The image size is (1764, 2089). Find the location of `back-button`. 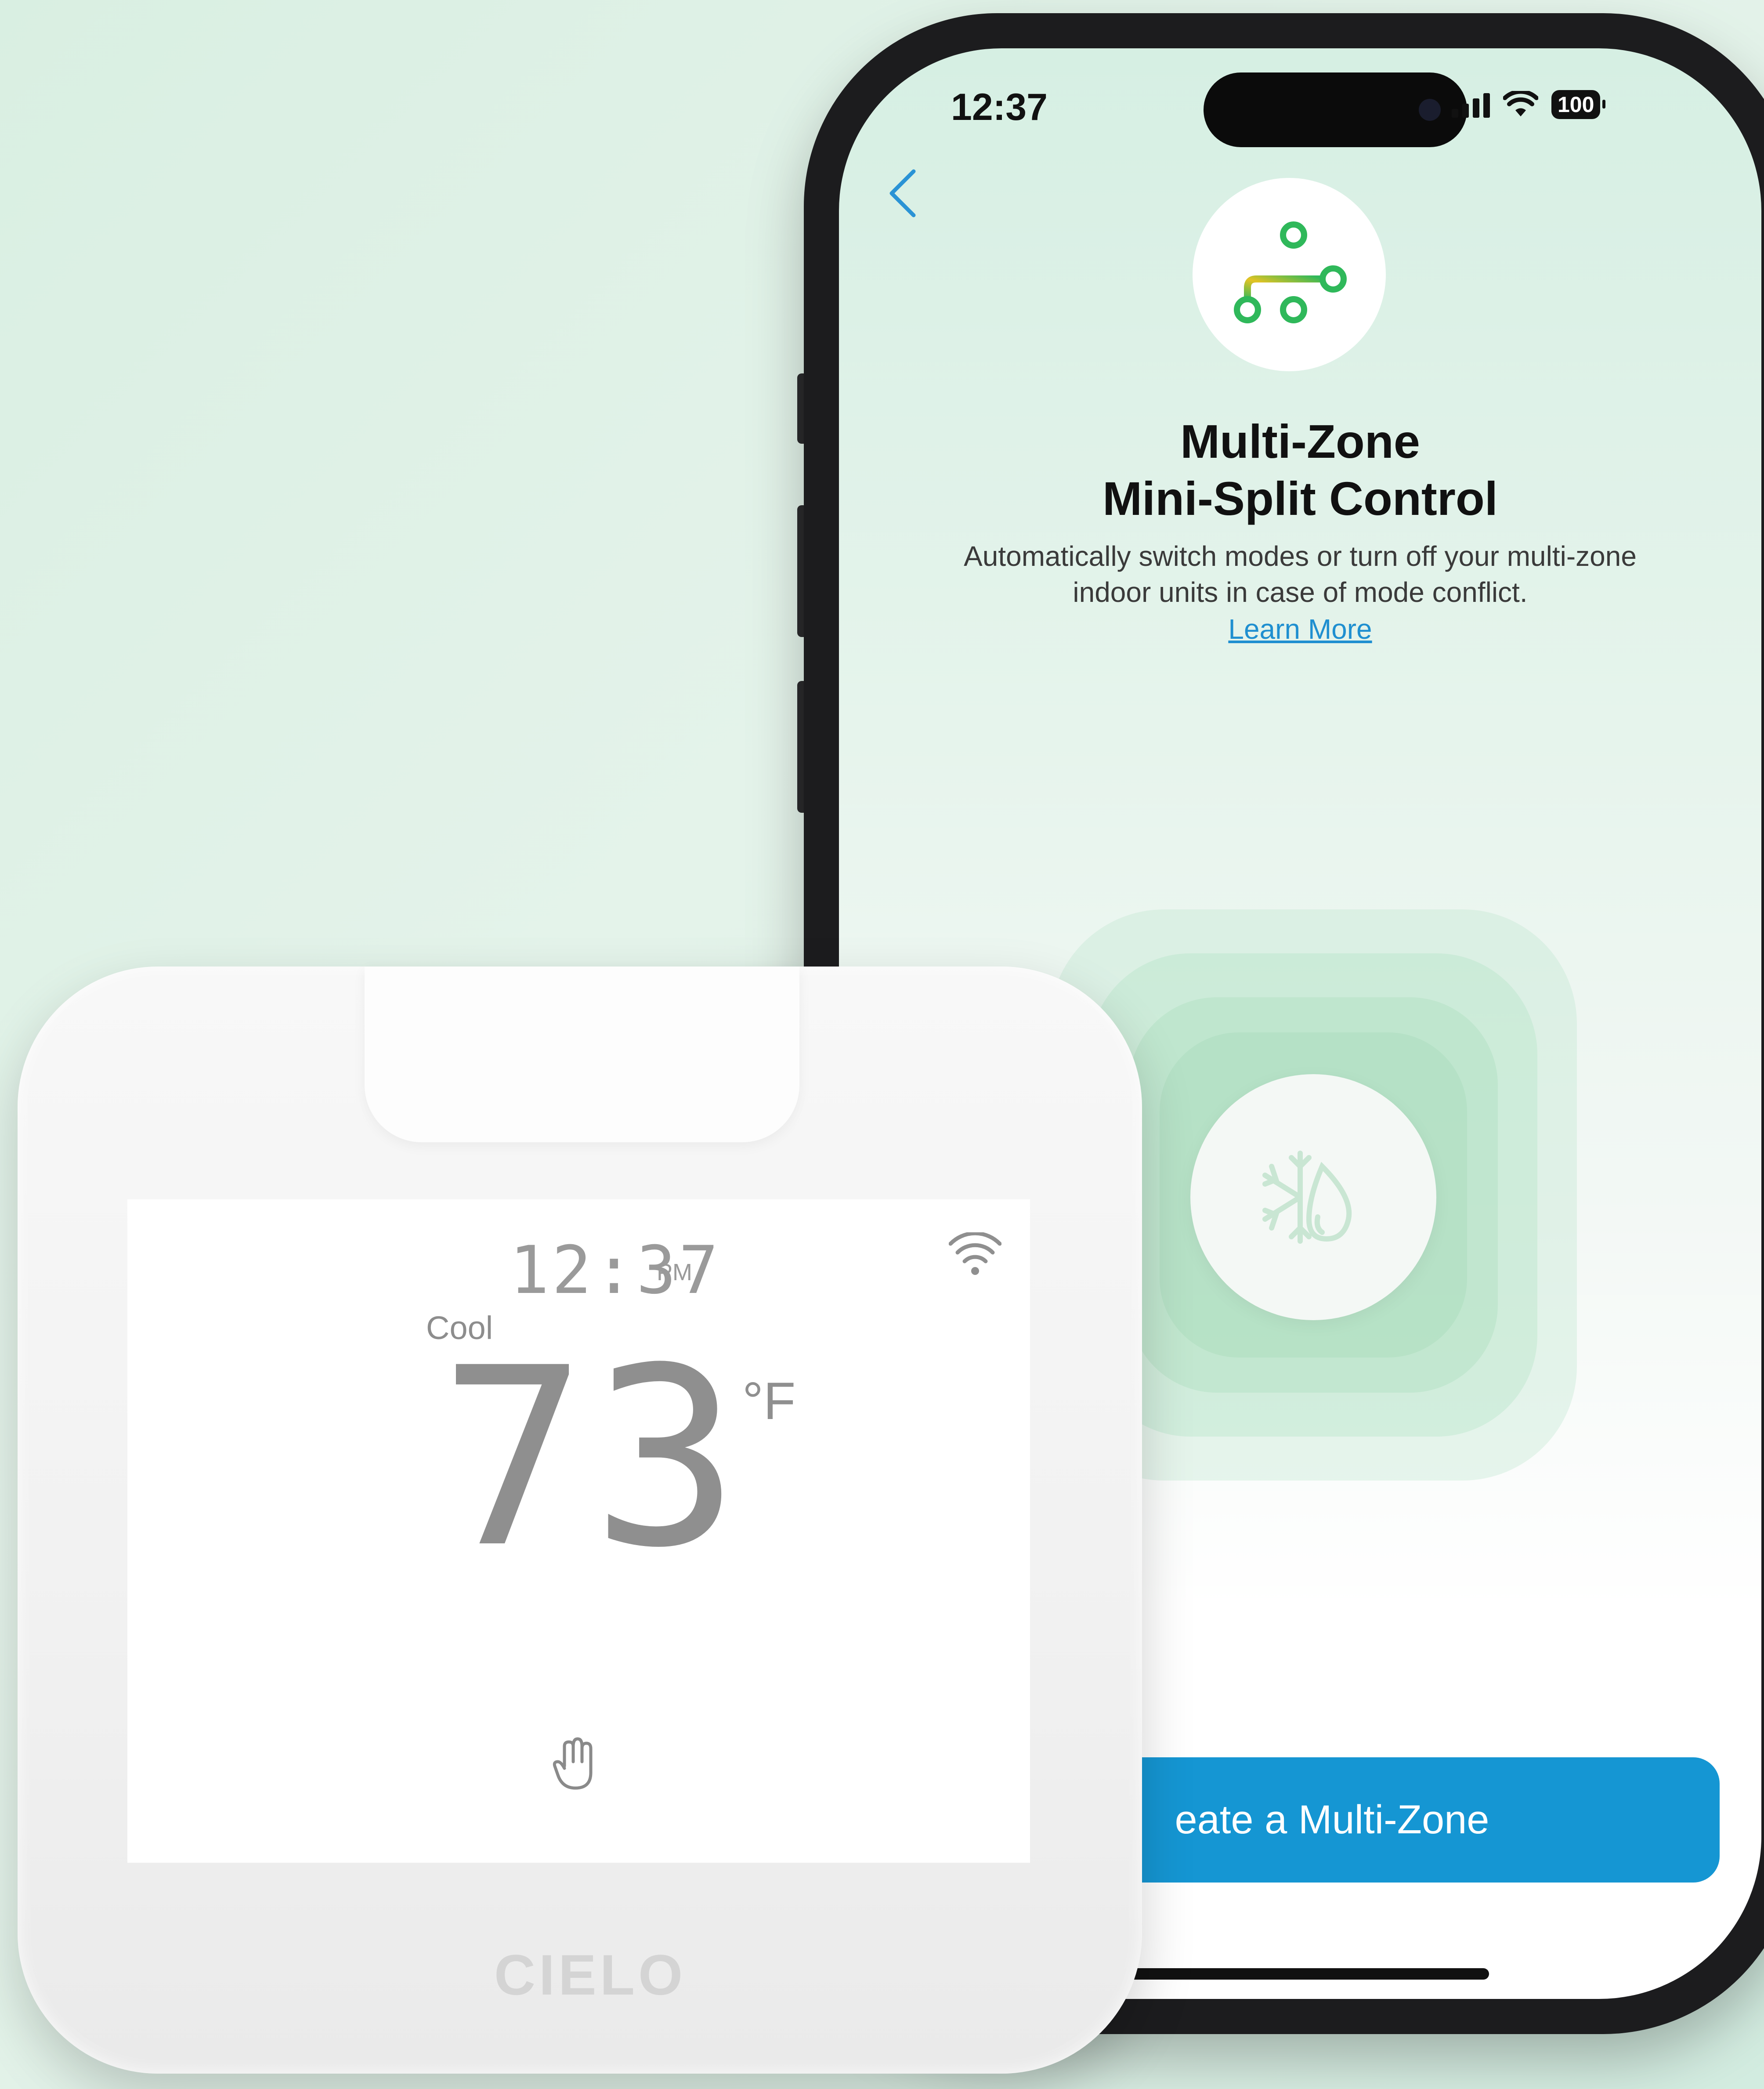

back-button is located at coordinates (903, 193).